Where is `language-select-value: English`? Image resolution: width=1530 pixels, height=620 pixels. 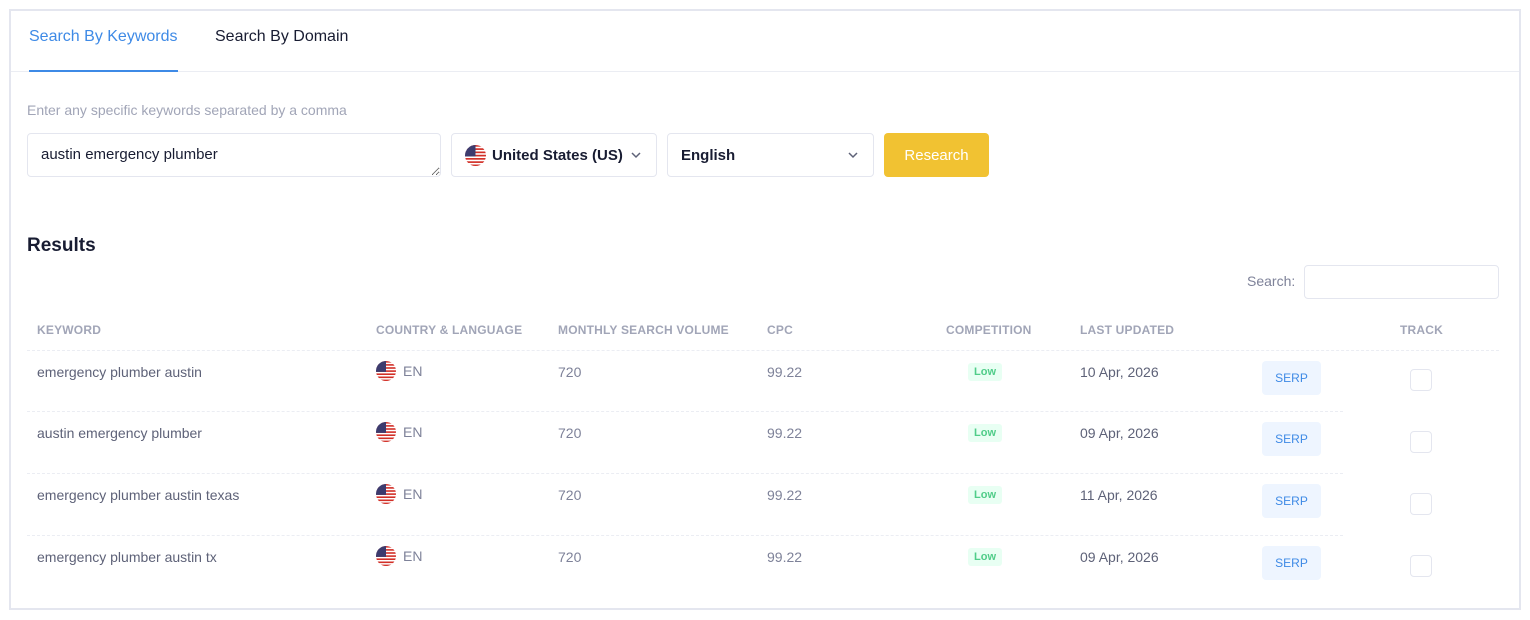
language-select-value: English is located at coordinates (708, 155).